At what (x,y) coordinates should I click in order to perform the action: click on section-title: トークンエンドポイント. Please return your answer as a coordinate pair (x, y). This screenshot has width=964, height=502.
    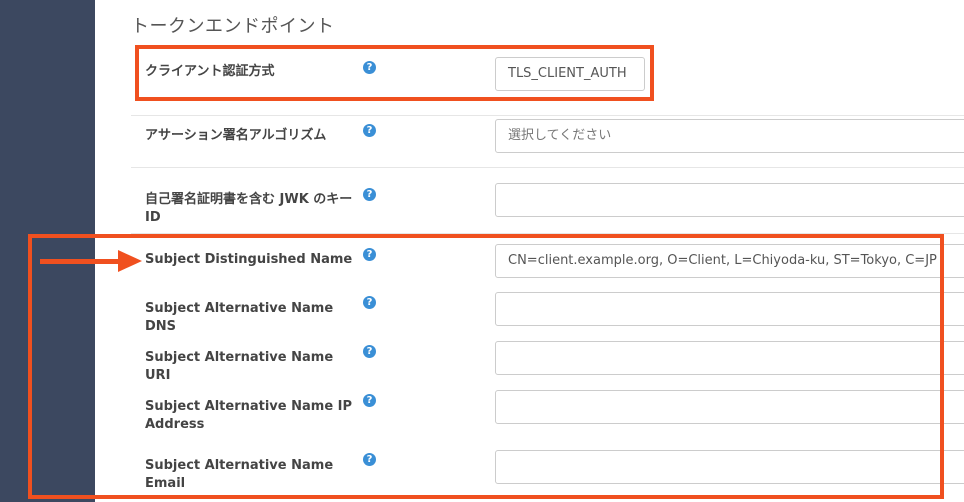
    Looking at the image, I should click on (233, 26).